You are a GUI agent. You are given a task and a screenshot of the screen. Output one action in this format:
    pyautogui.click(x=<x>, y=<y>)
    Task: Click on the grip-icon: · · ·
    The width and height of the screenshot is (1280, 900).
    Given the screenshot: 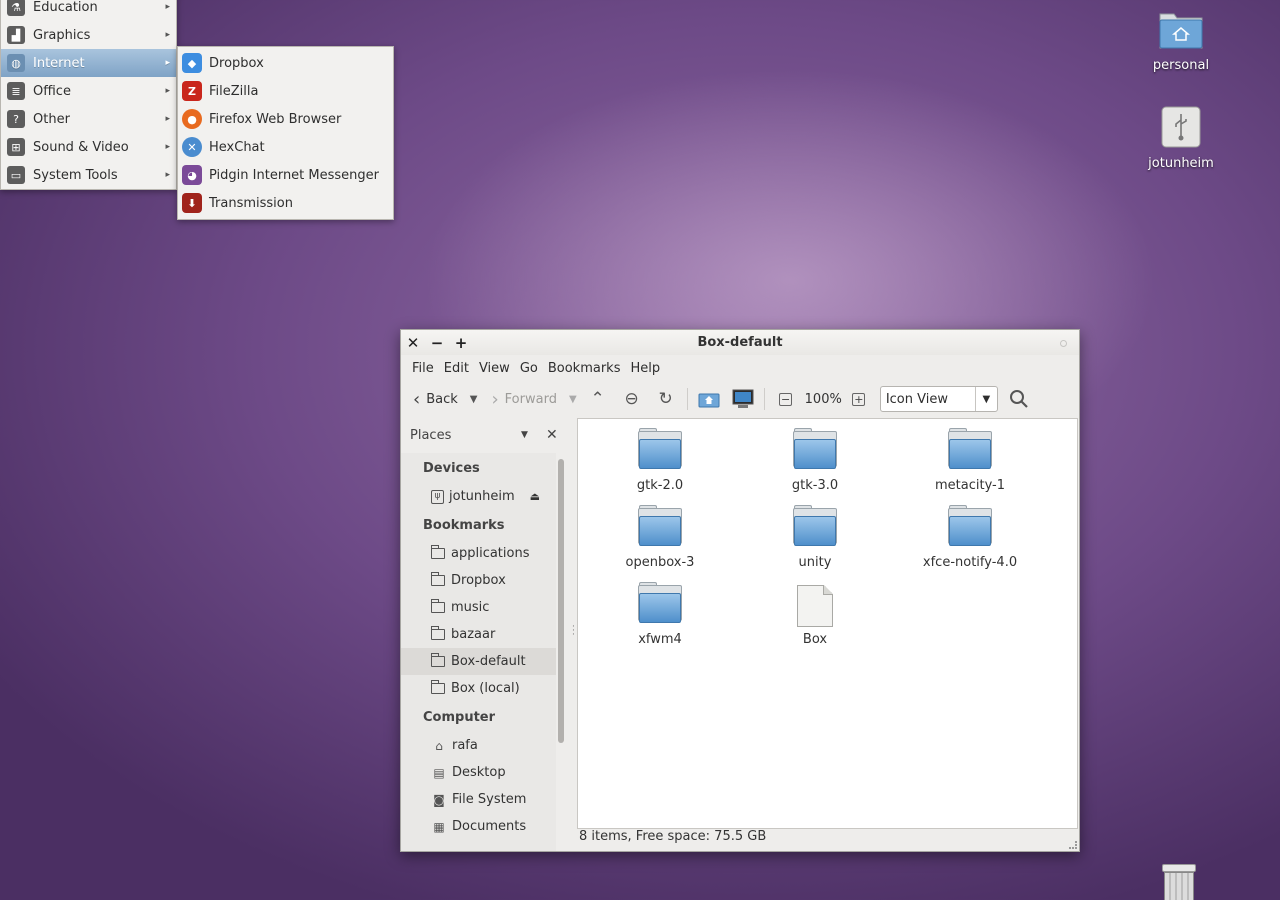 What is the action you would take?
    pyautogui.click(x=573, y=631)
    